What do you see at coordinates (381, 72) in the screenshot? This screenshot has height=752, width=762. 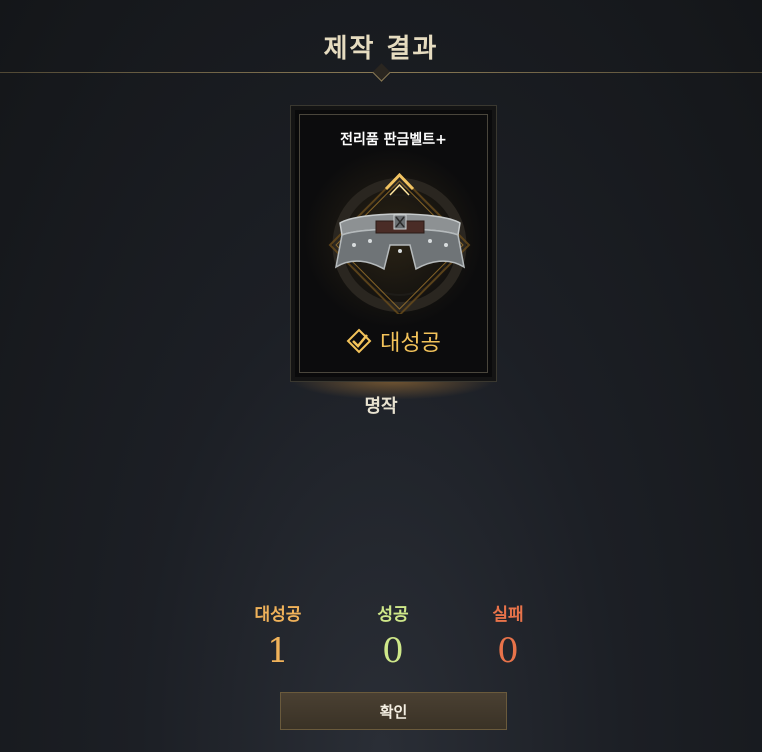 I see `divider-ornament` at bounding box center [381, 72].